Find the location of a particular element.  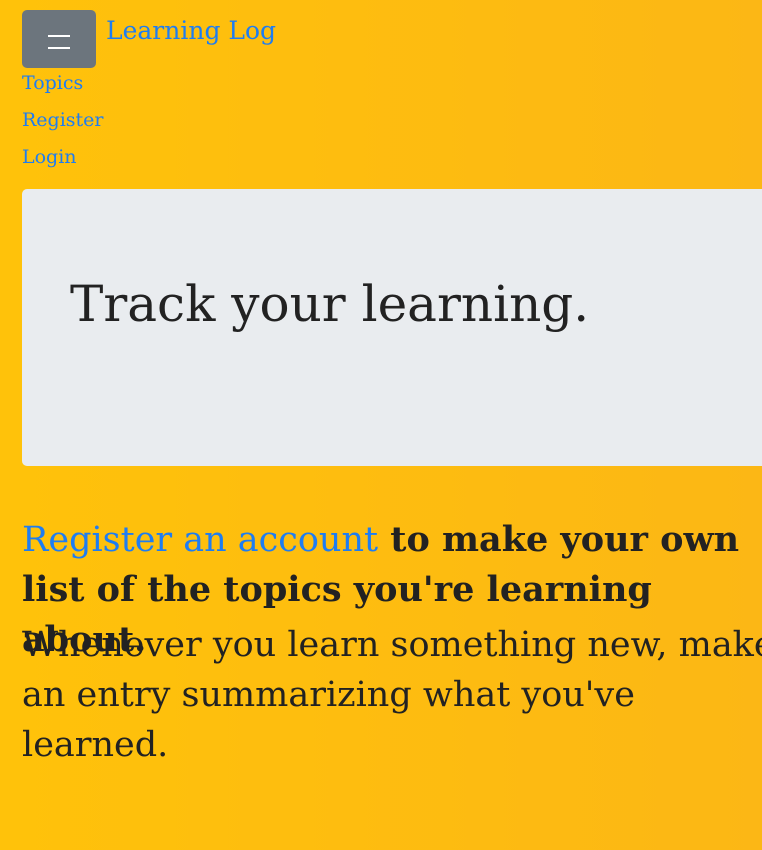

nav-item-topics: Topics is located at coordinates (63, 86).